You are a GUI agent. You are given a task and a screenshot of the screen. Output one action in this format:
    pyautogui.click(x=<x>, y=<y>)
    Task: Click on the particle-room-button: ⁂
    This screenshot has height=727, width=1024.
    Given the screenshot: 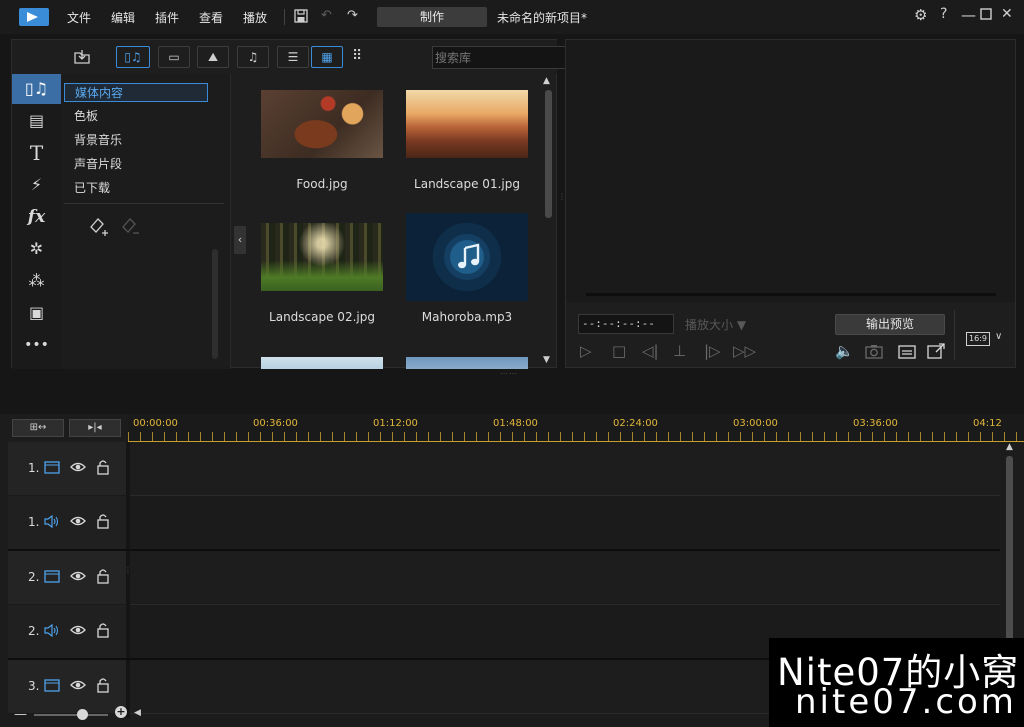 What is the action you would take?
    pyautogui.click(x=36, y=281)
    